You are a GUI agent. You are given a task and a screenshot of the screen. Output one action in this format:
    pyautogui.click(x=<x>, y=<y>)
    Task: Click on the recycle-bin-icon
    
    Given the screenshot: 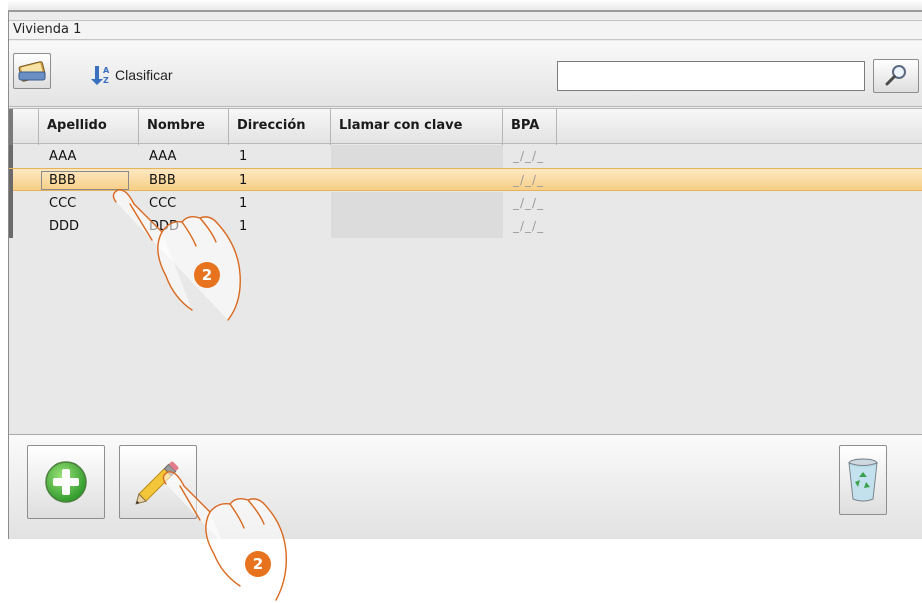 What is the action you would take?
    pyautogui.click(x=863, y=480)
    